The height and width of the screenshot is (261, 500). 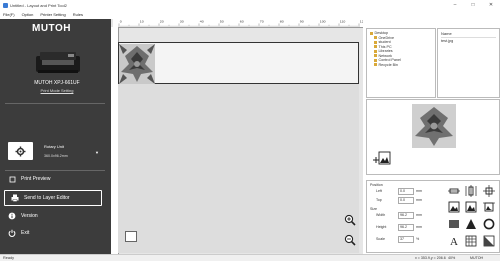 I want to click on size-label: Size, so click(x=373, y=209).